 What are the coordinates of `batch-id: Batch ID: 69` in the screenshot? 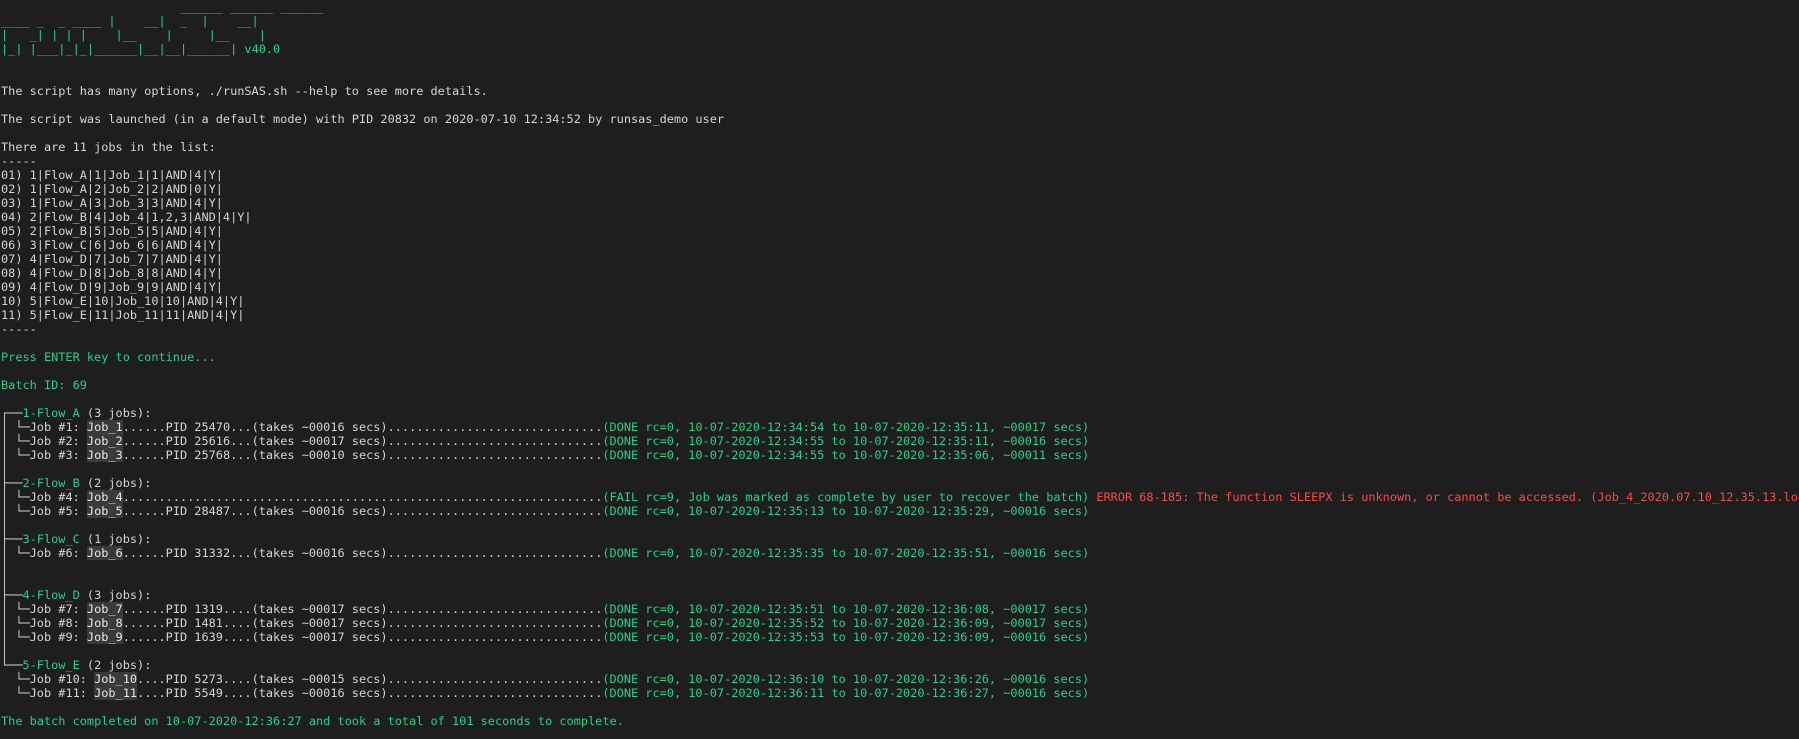 It's located at (44, 385).